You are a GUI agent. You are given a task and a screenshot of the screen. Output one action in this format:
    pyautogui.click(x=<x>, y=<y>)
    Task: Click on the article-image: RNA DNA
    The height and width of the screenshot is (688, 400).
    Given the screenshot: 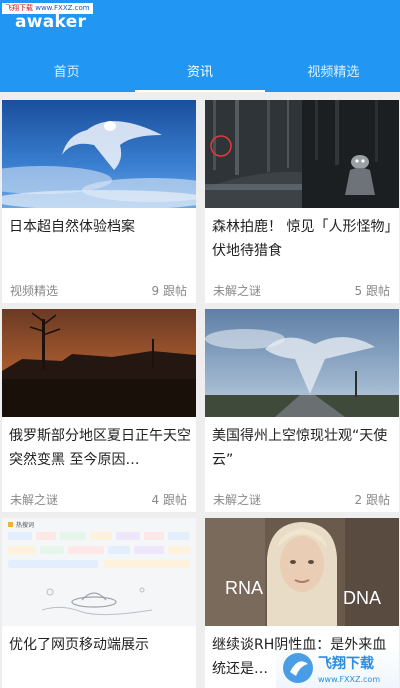 What is the action you would take?
    pyautogui.click(x=302, y=572)
    